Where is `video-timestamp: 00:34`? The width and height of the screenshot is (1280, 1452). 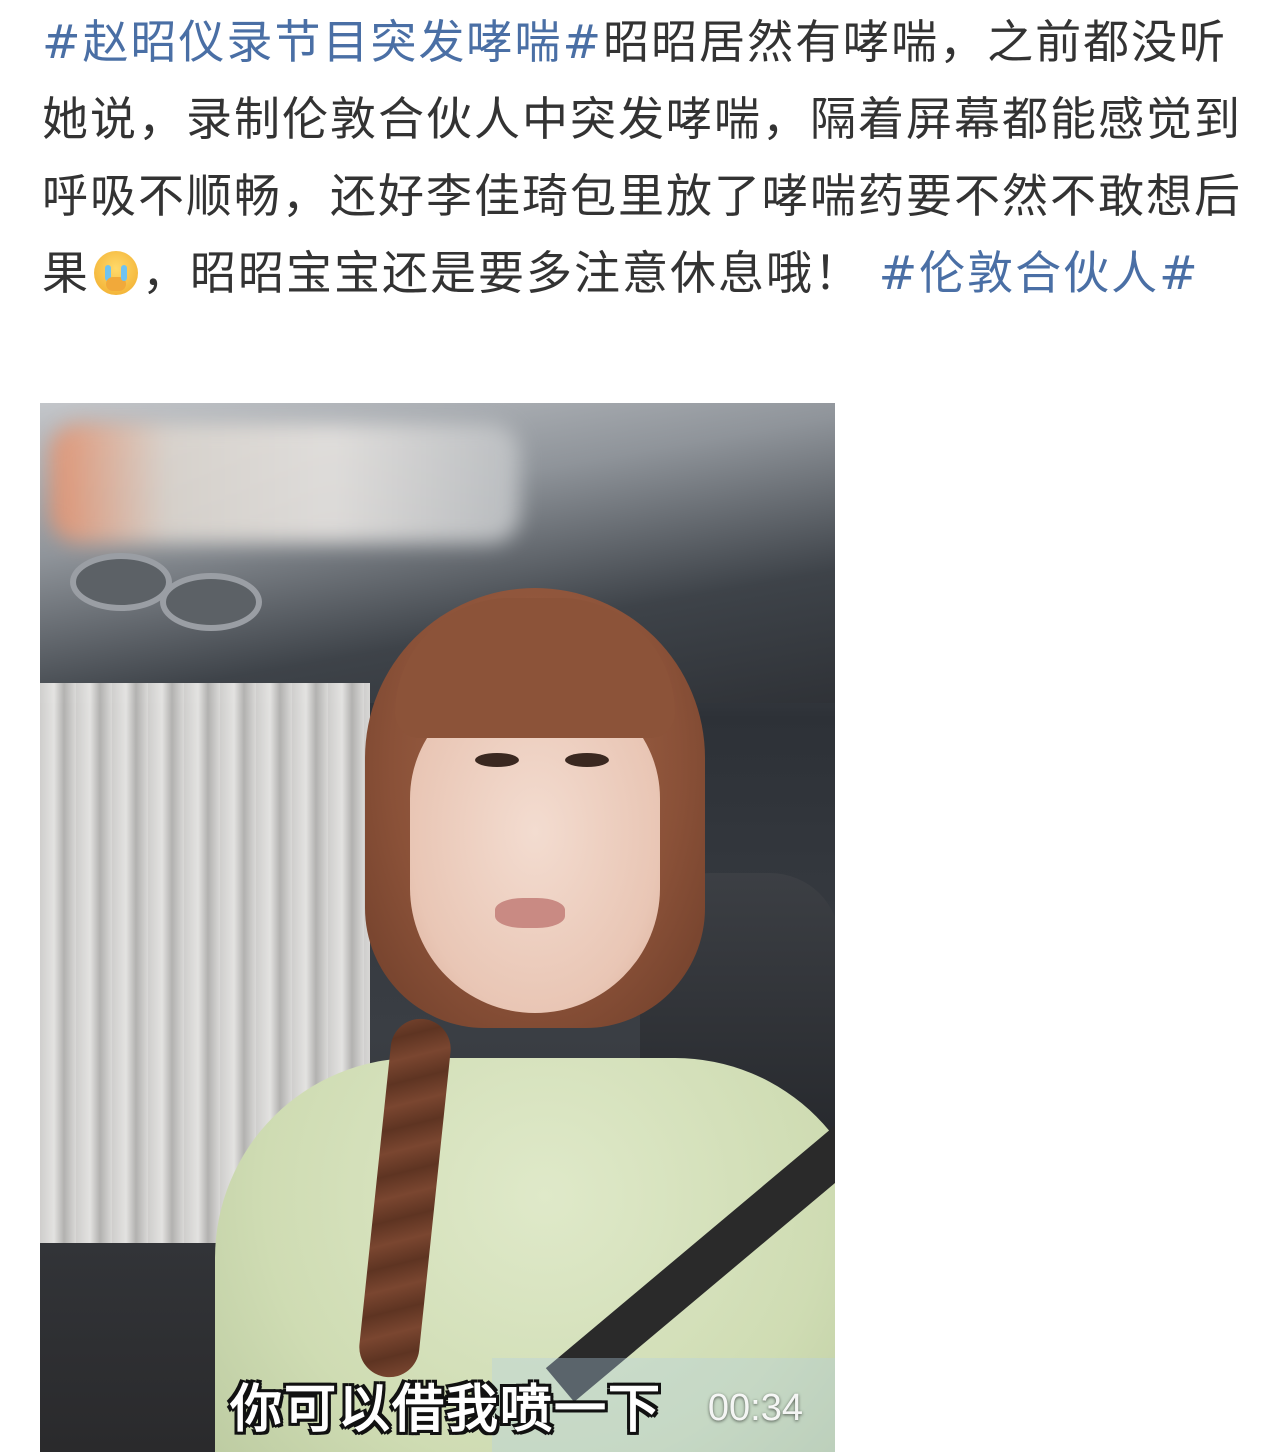 video-timestamp: 00:34 is located at coordinates (755, 1408).